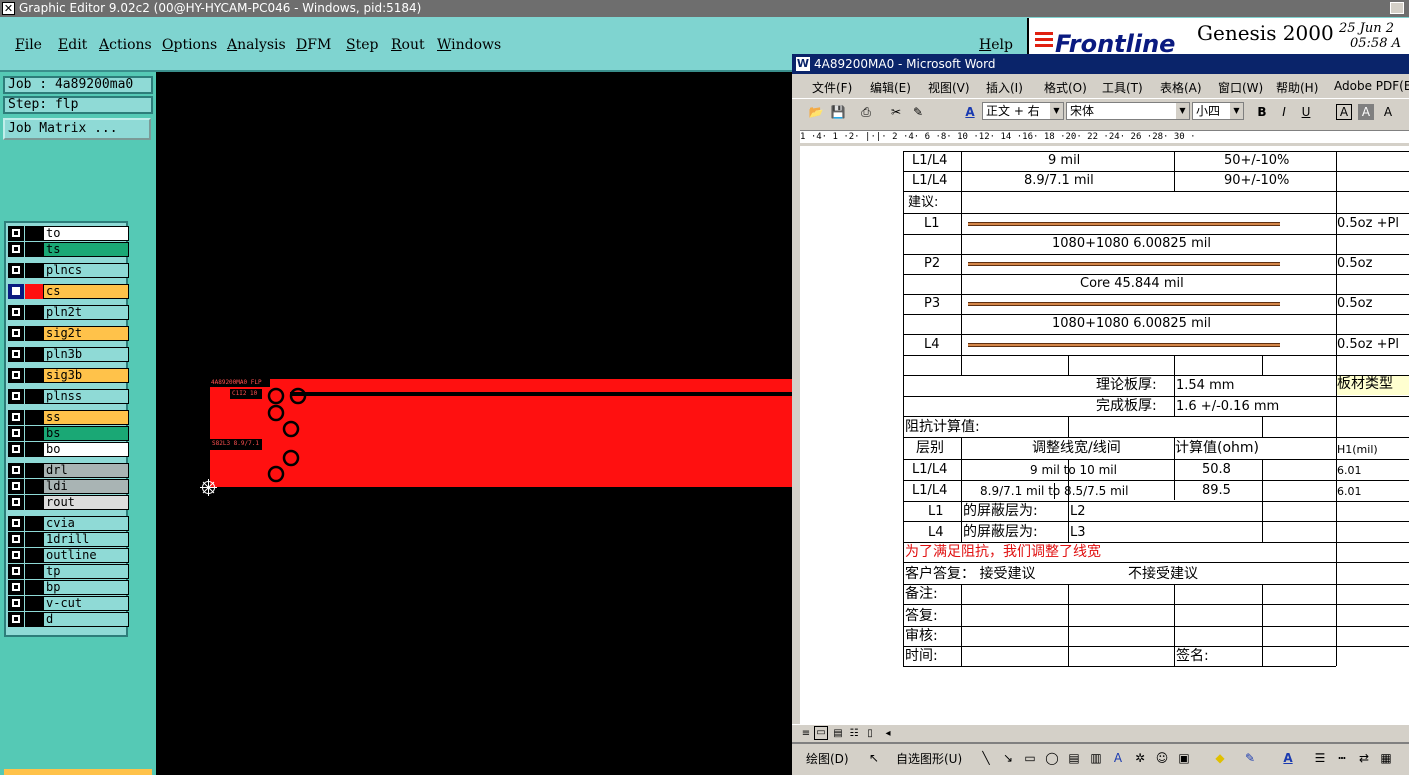 This screenshot has height=775, width=1409. Describe the element at coordinates (189, 45) in the screenshot. I see `menu-options: Options` at that location.